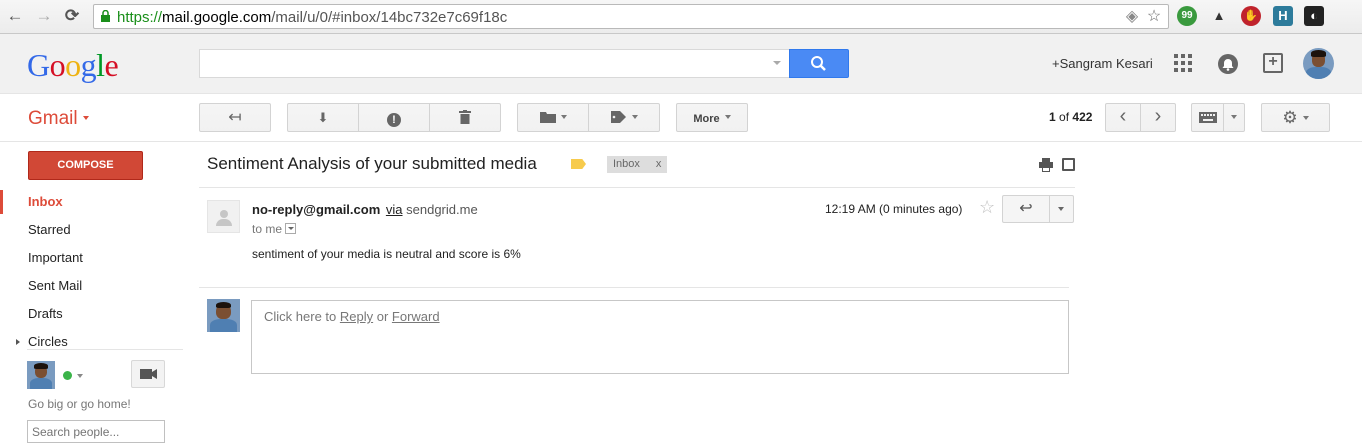  What do you see at coordinates (416, 316) in the screenshot?
I see `forward-link: Forward` at bounding box center [416, 316].